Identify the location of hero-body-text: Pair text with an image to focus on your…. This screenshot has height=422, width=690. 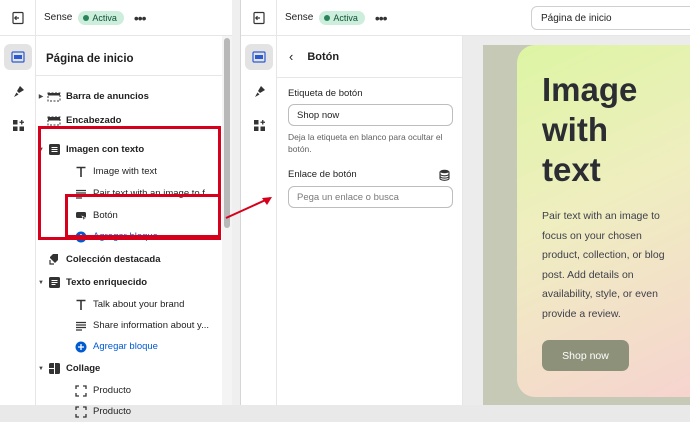
(603, 265).